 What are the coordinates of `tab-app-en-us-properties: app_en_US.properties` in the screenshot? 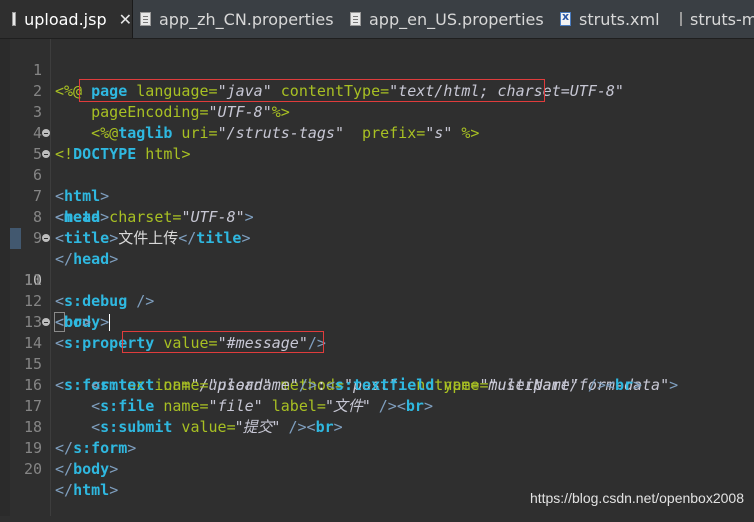 It's located at (450, 19).